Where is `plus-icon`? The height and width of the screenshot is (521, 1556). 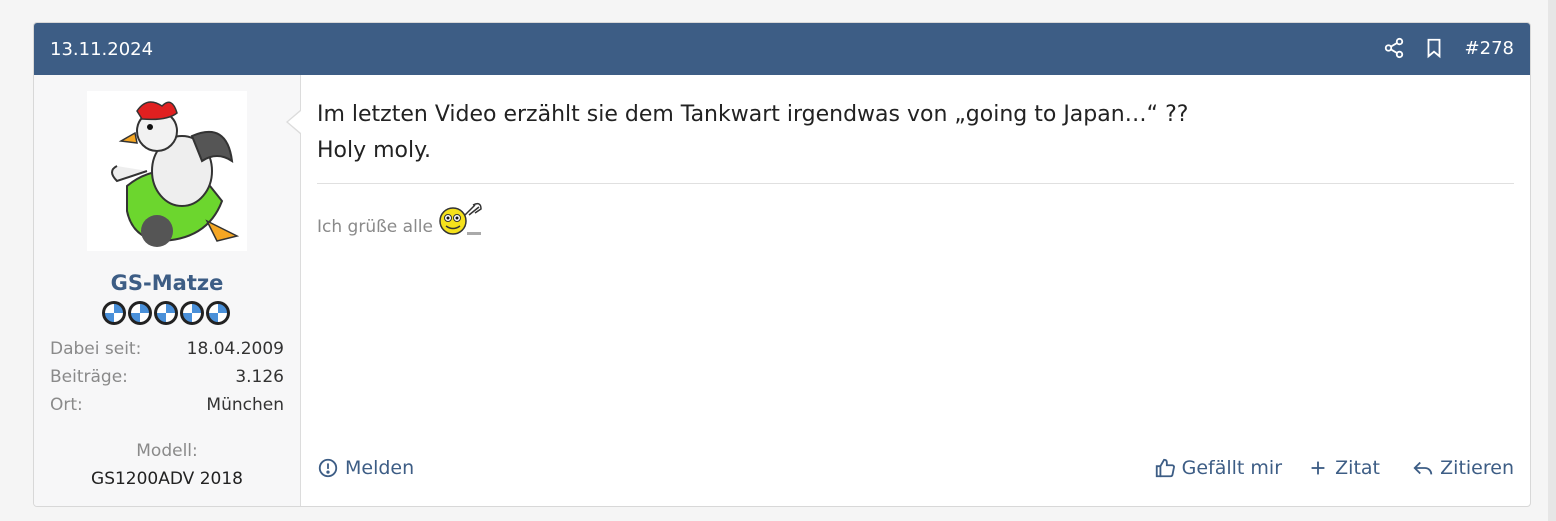 plus-icon is located at coordinates (1318, 468).